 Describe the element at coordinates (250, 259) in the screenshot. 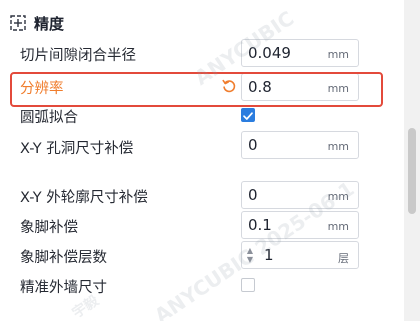

I see `spin-down-icon: ▼` at that location.